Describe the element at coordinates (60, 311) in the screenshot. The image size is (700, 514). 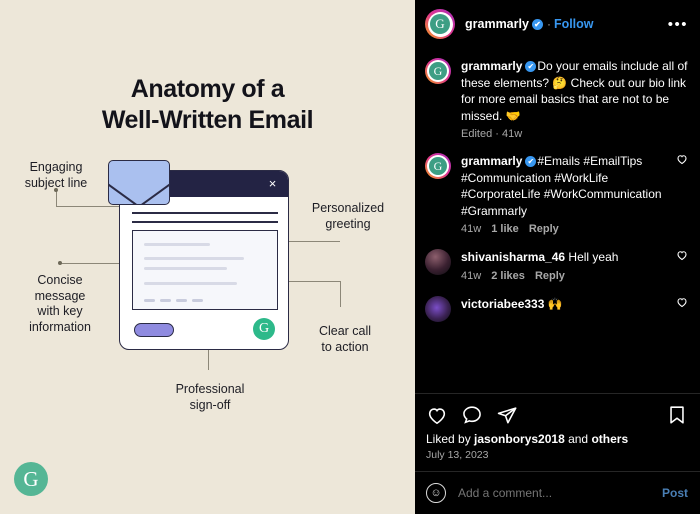
I see `callout-line: with key` at that location.